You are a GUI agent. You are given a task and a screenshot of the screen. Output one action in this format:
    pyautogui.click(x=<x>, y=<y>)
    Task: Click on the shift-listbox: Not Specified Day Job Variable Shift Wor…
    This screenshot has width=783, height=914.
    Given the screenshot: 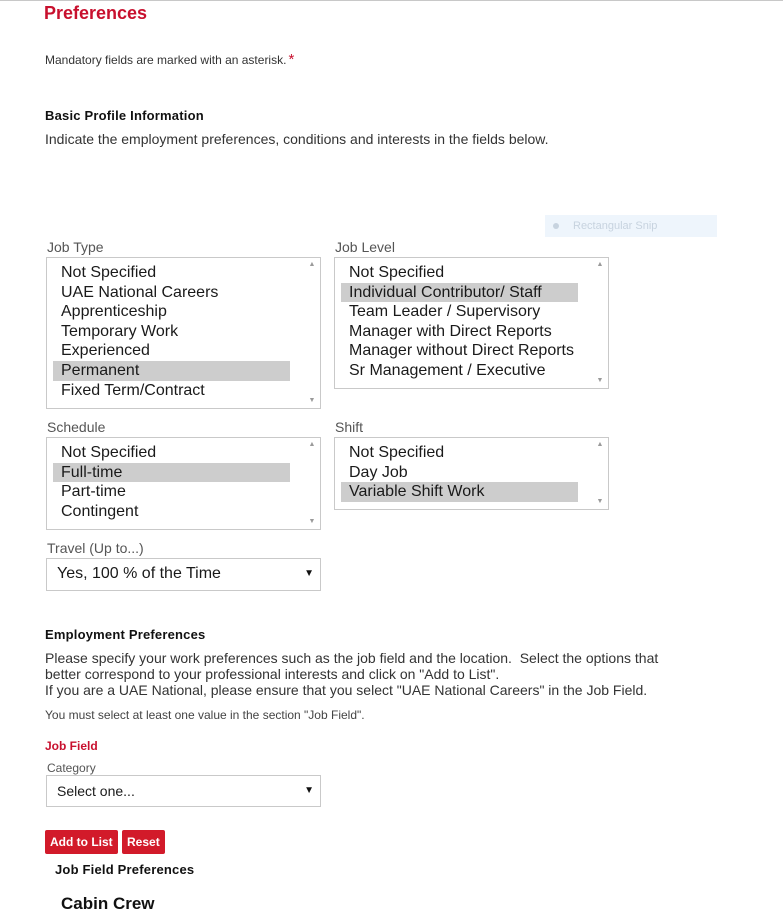 What is the action you would take?
    pyautogui.click(x=471, y=473)
    